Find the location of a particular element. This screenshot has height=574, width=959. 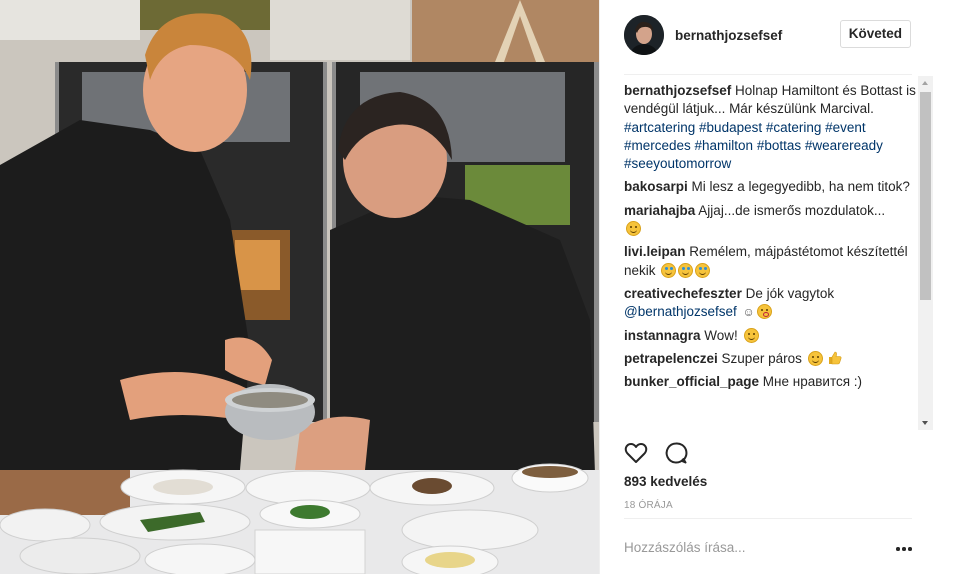

comment-username: livi.leipan is located at coordinates (655, 251).